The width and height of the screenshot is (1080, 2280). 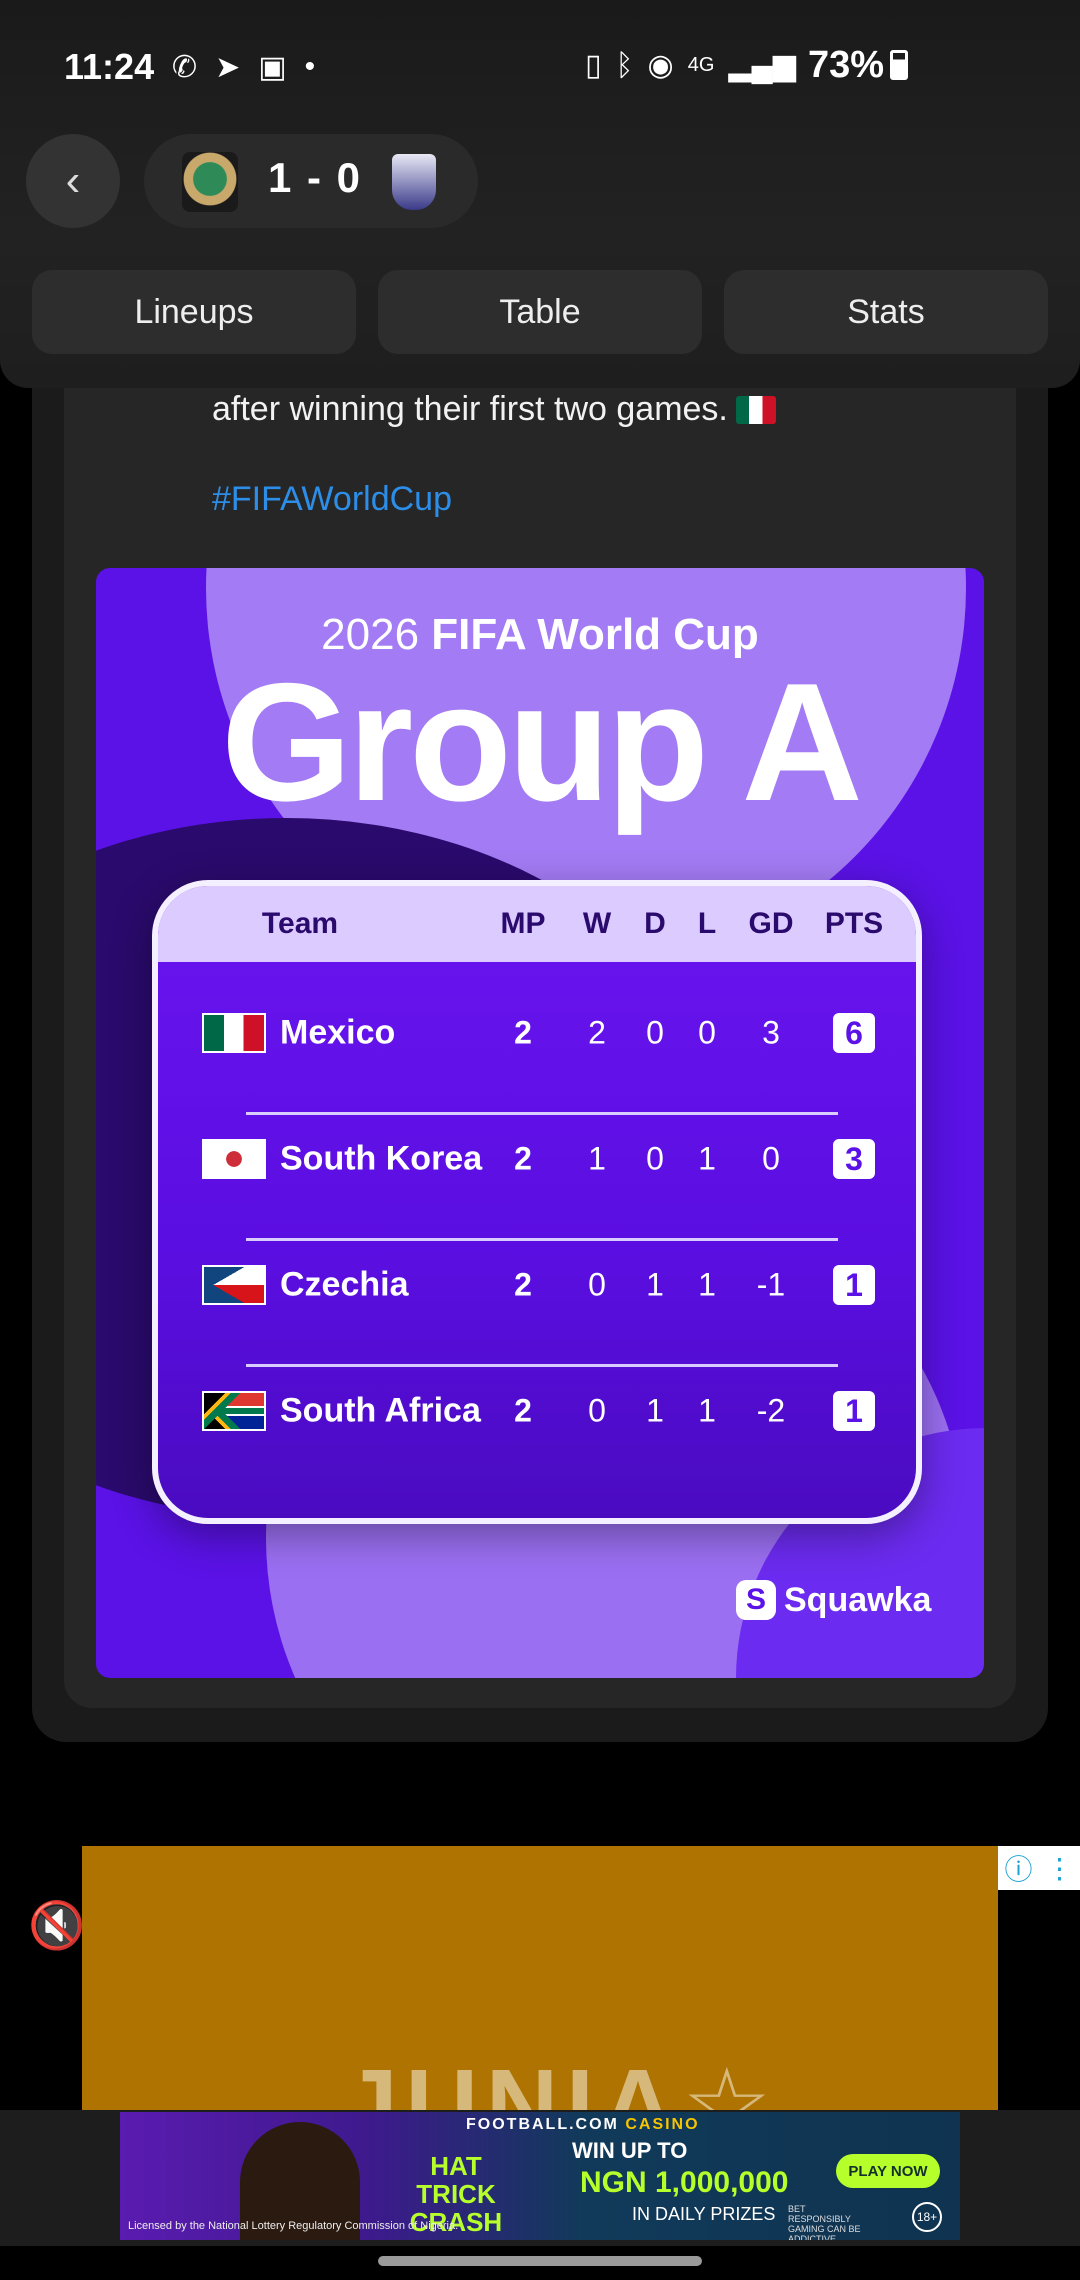 What do you see at coordinates (655, 923) in the screenshot?
I see `header-d: D` at bounding box center [655, 923].